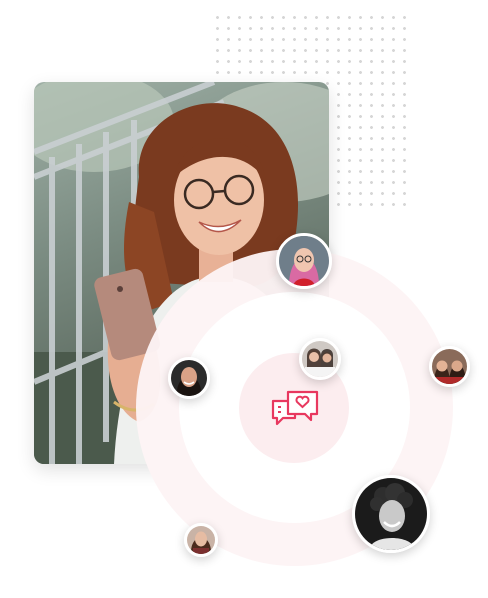 This screenshot has width=488, height=598. I want to click on avatar-curly-hair-man, so click(391, 514).